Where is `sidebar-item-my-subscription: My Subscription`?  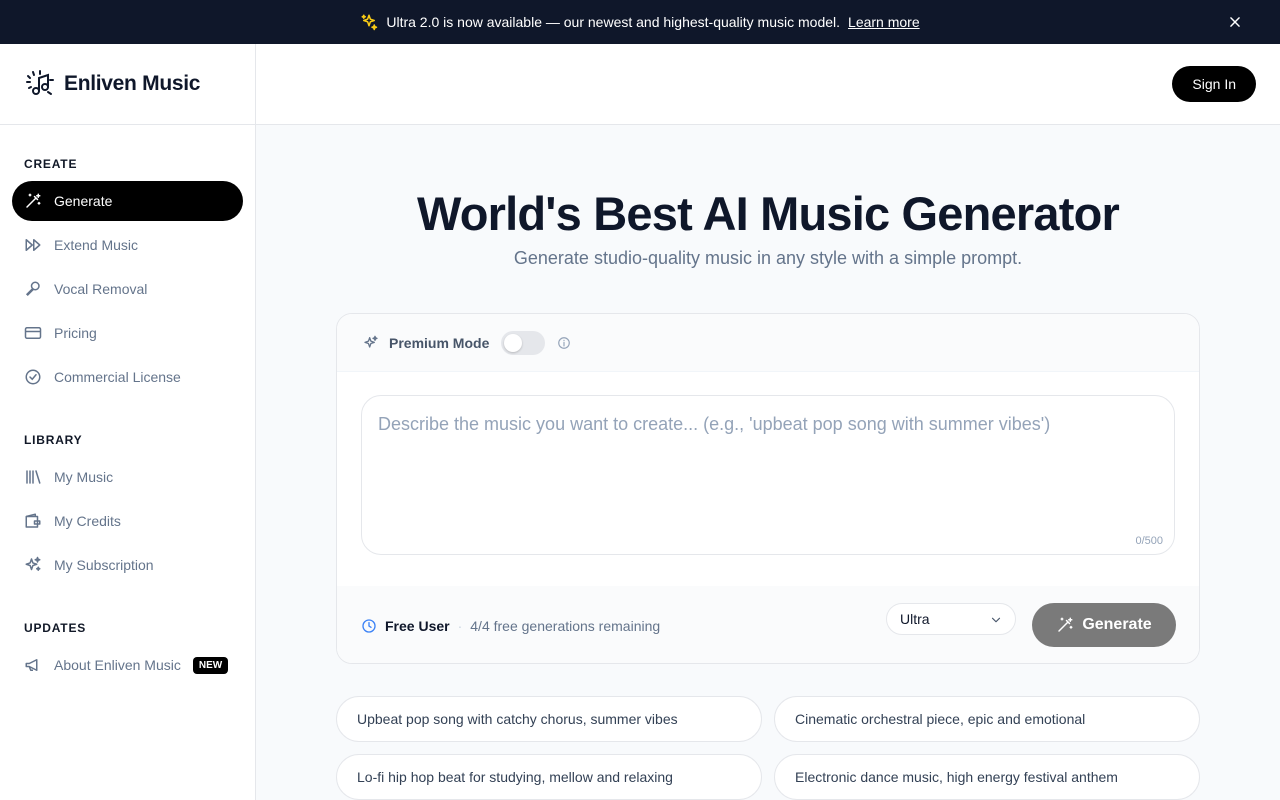 sidebar-item-my-subscription: My Subscription is located at coordinates (127, 565).